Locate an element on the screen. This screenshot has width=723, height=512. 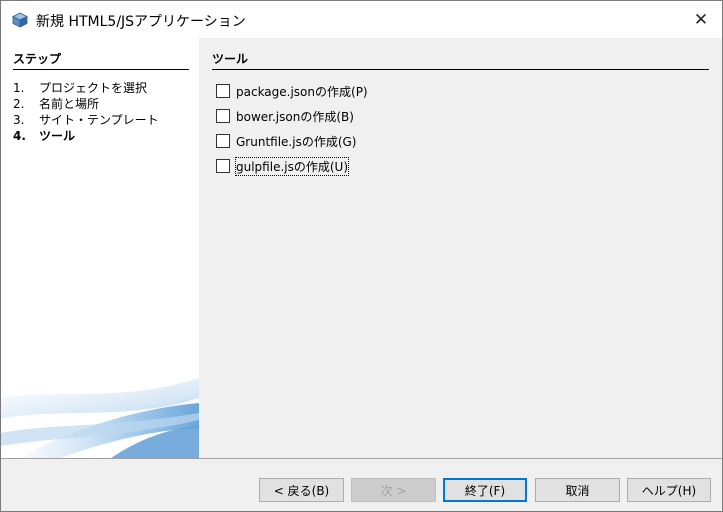
step-item: 1. プロジェクトを選択 is located at coordinates (86, 88).